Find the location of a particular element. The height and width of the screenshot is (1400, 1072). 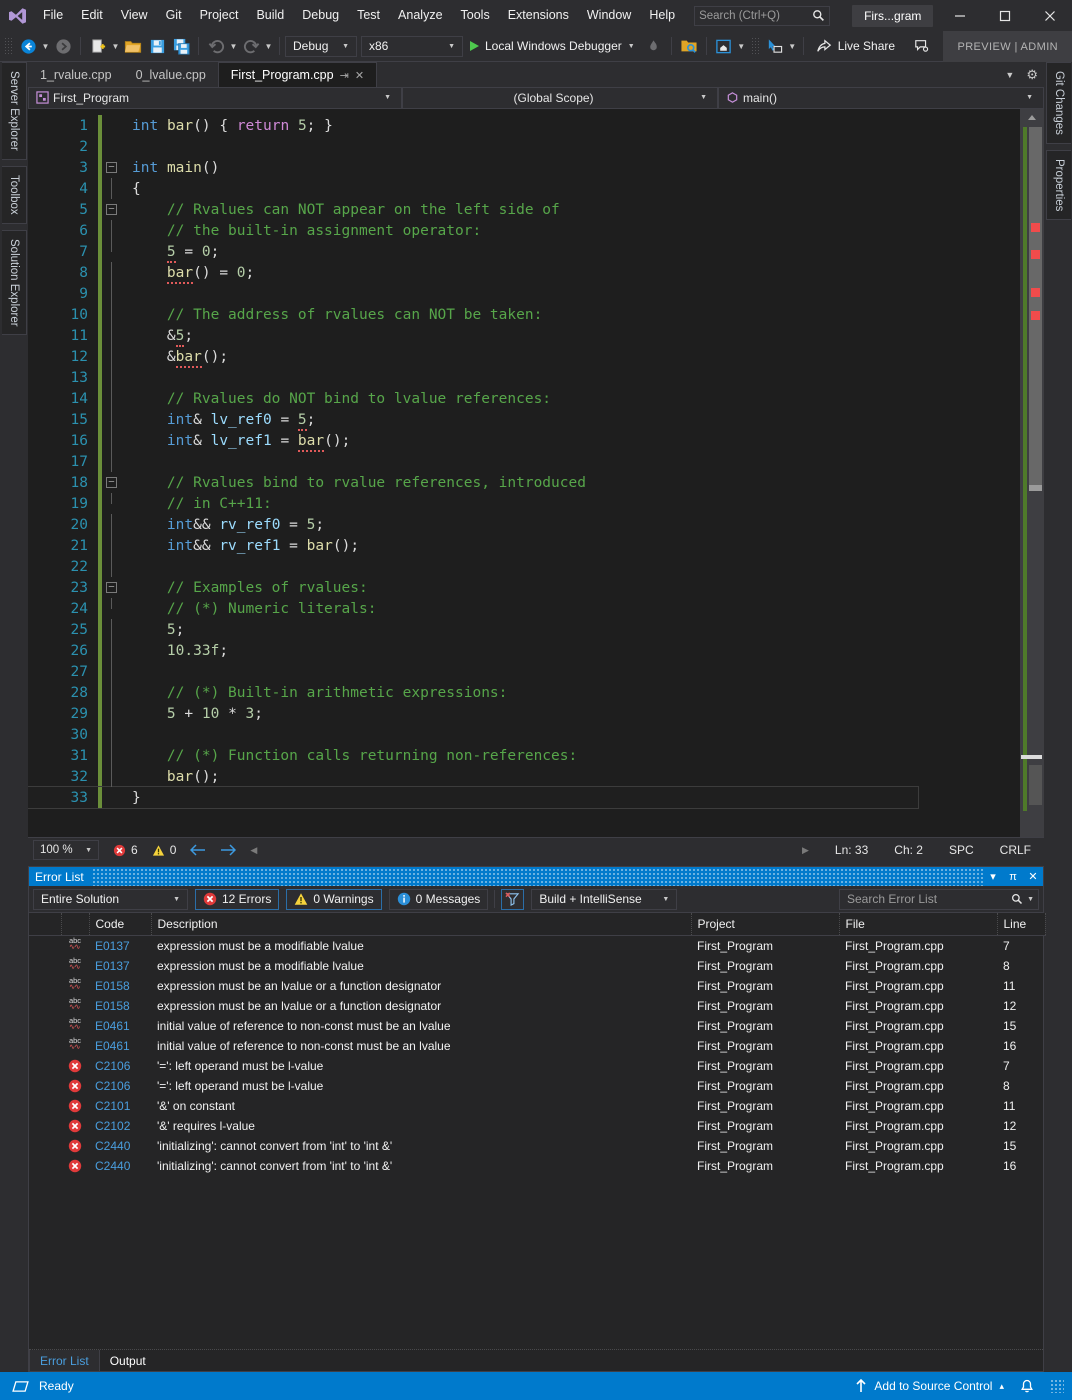

code-line: 27 is located at coordinates (524, 671).